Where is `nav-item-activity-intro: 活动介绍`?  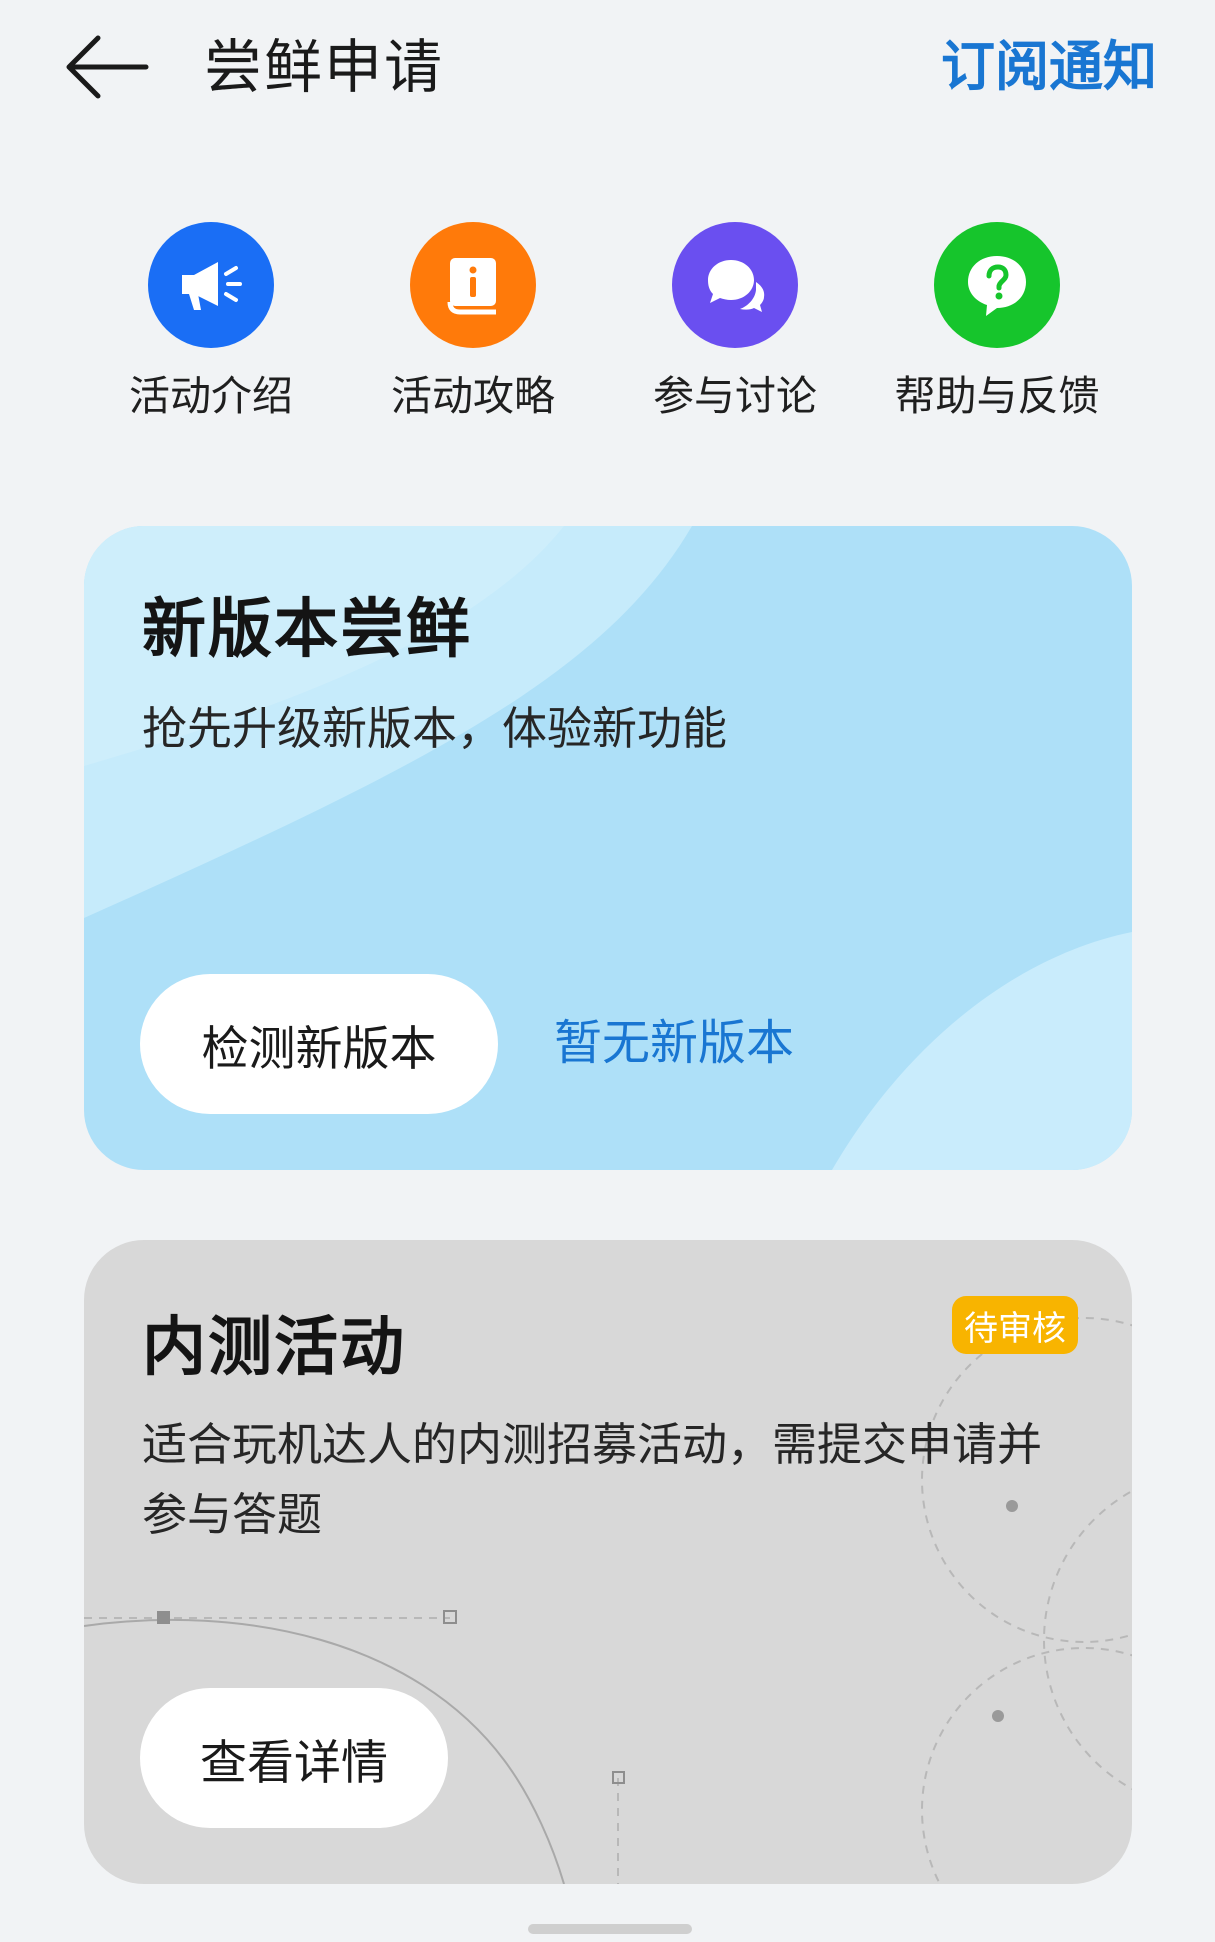
nav-item-activity-intro: 活动介绍 is located at coordinates (211, 327).